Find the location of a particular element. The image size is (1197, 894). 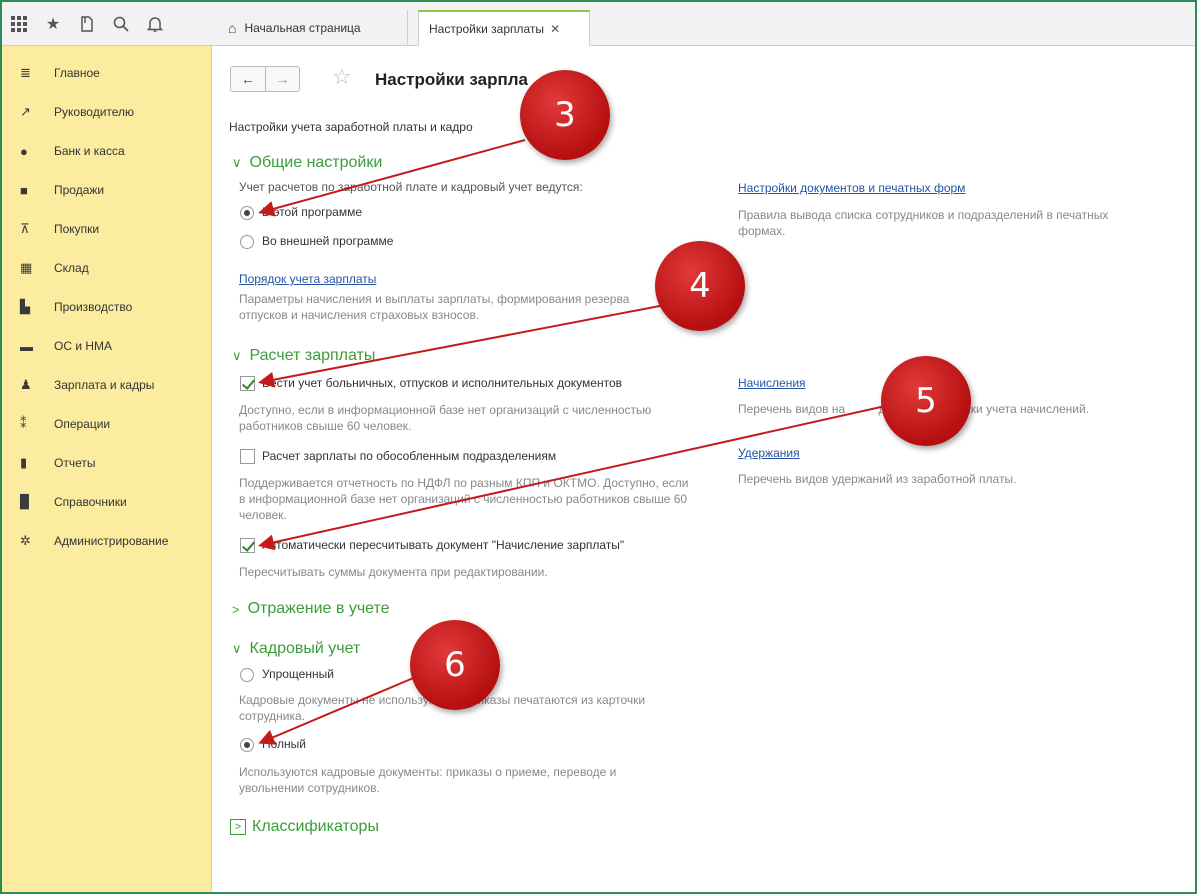

truck-icon: ▬ is located at coordinates (26, 346).